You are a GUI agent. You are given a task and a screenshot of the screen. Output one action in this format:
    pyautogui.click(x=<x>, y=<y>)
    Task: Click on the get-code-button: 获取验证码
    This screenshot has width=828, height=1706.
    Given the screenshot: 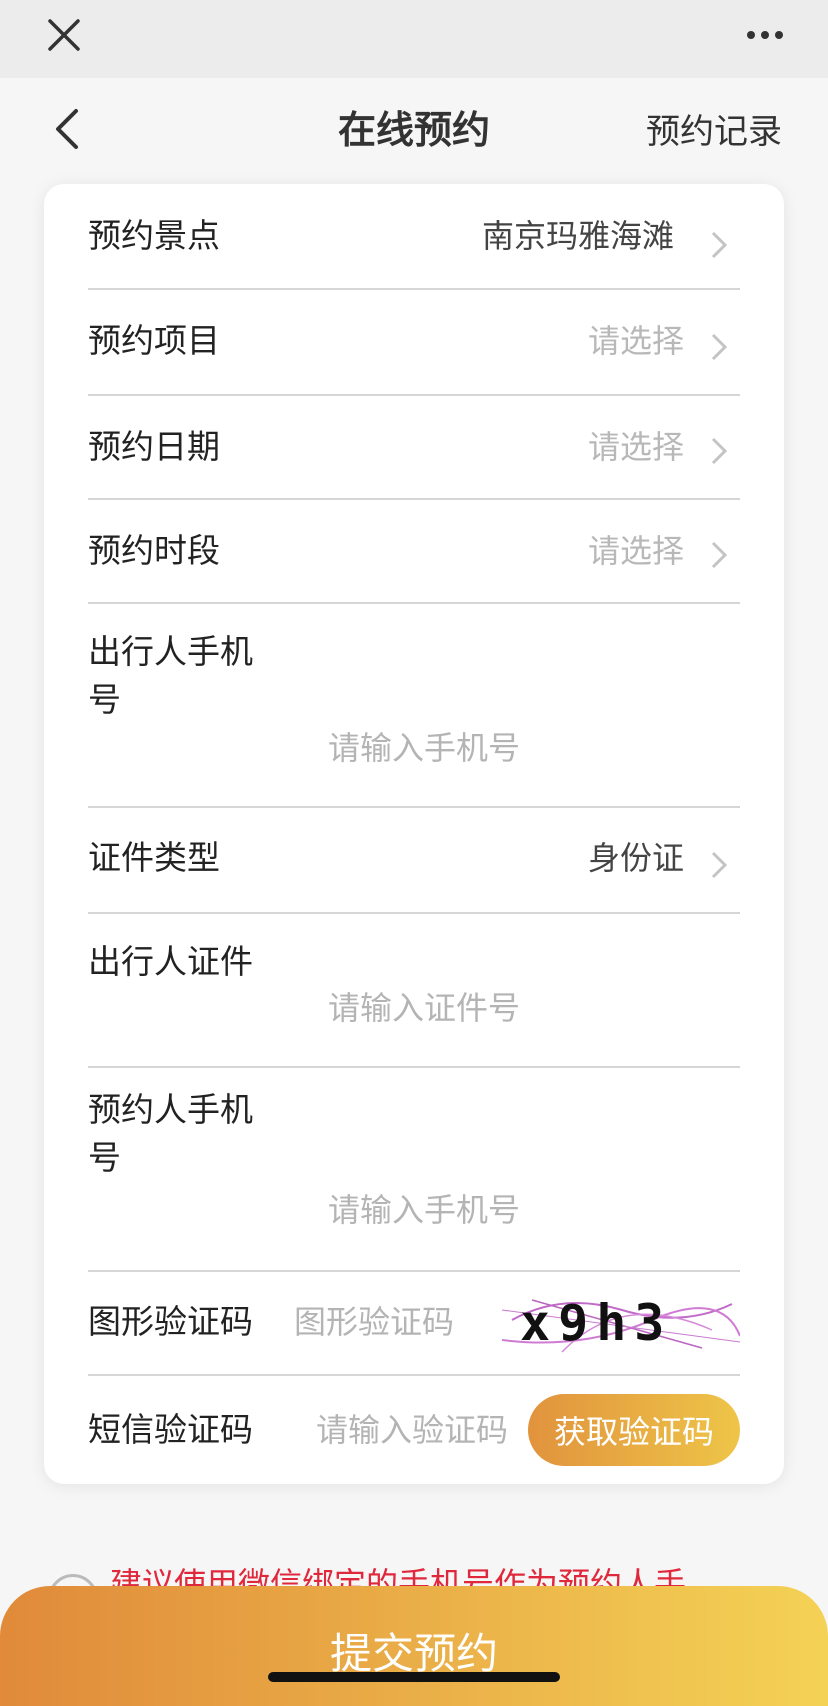 What is the action you would take?
    pyautogui.click(x=634, y=1430)
    